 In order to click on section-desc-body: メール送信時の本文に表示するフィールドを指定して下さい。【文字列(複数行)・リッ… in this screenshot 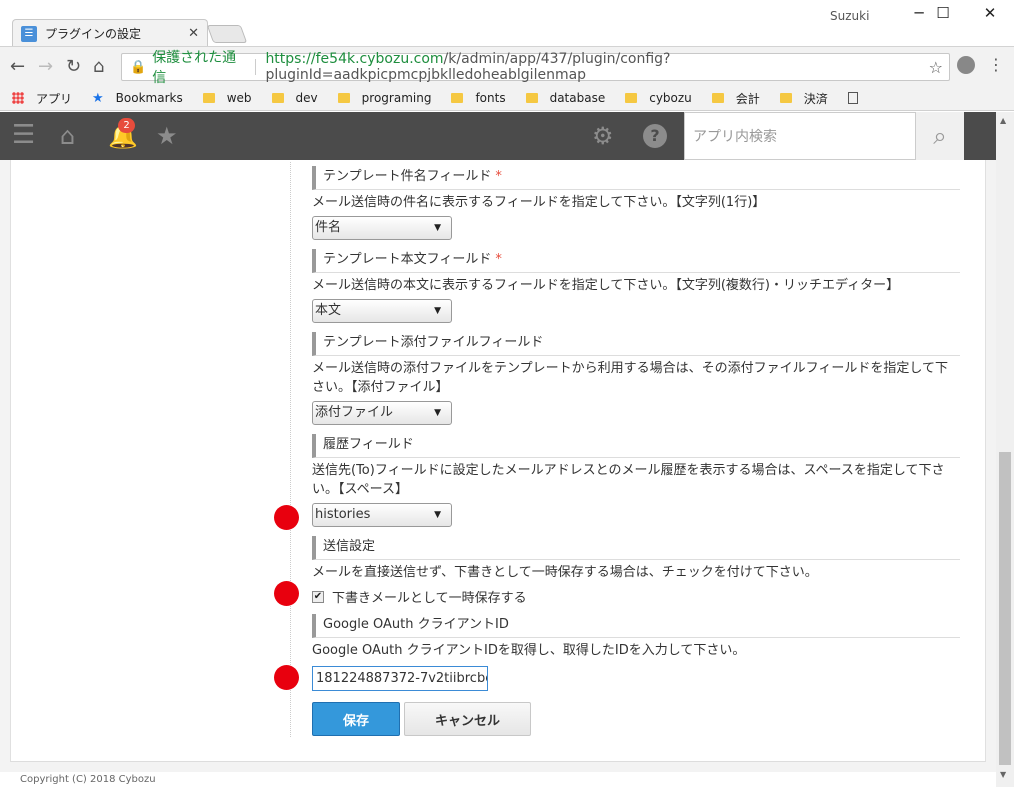, I will do `click(606, 285)`.